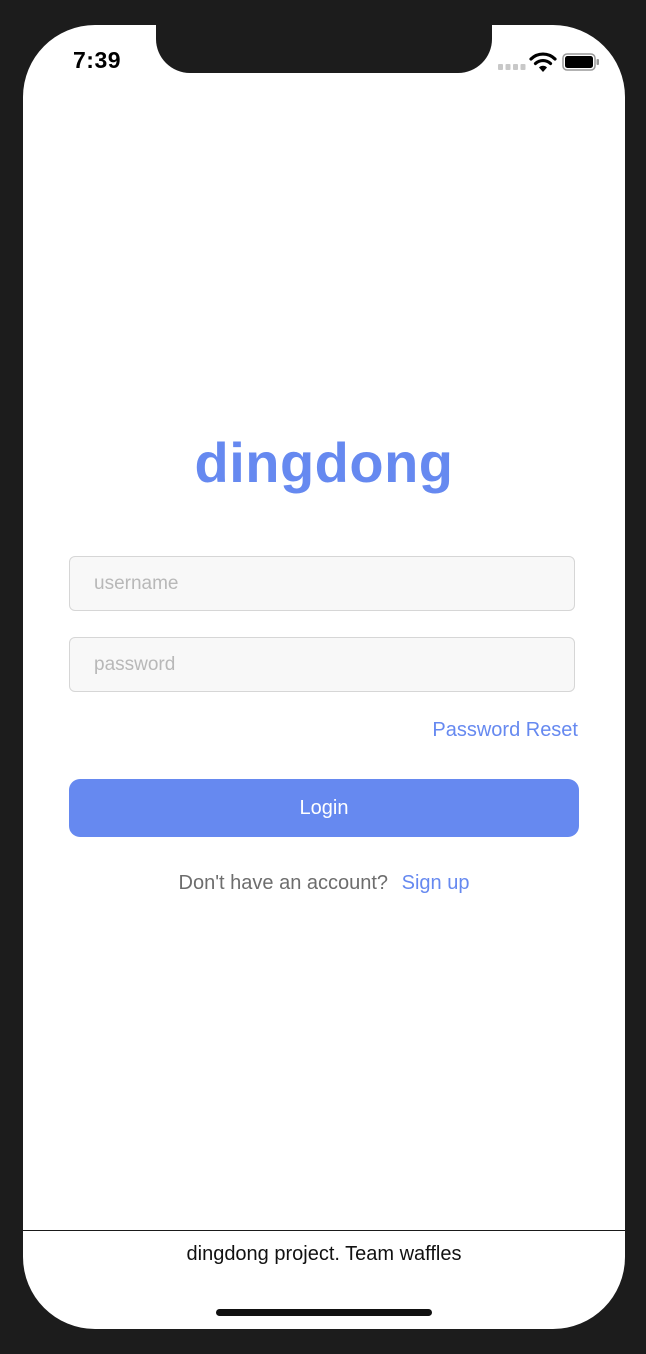 The height and width of the screenshot is (1354, 646). I want to click on wifi-icon, so click(543, 62).